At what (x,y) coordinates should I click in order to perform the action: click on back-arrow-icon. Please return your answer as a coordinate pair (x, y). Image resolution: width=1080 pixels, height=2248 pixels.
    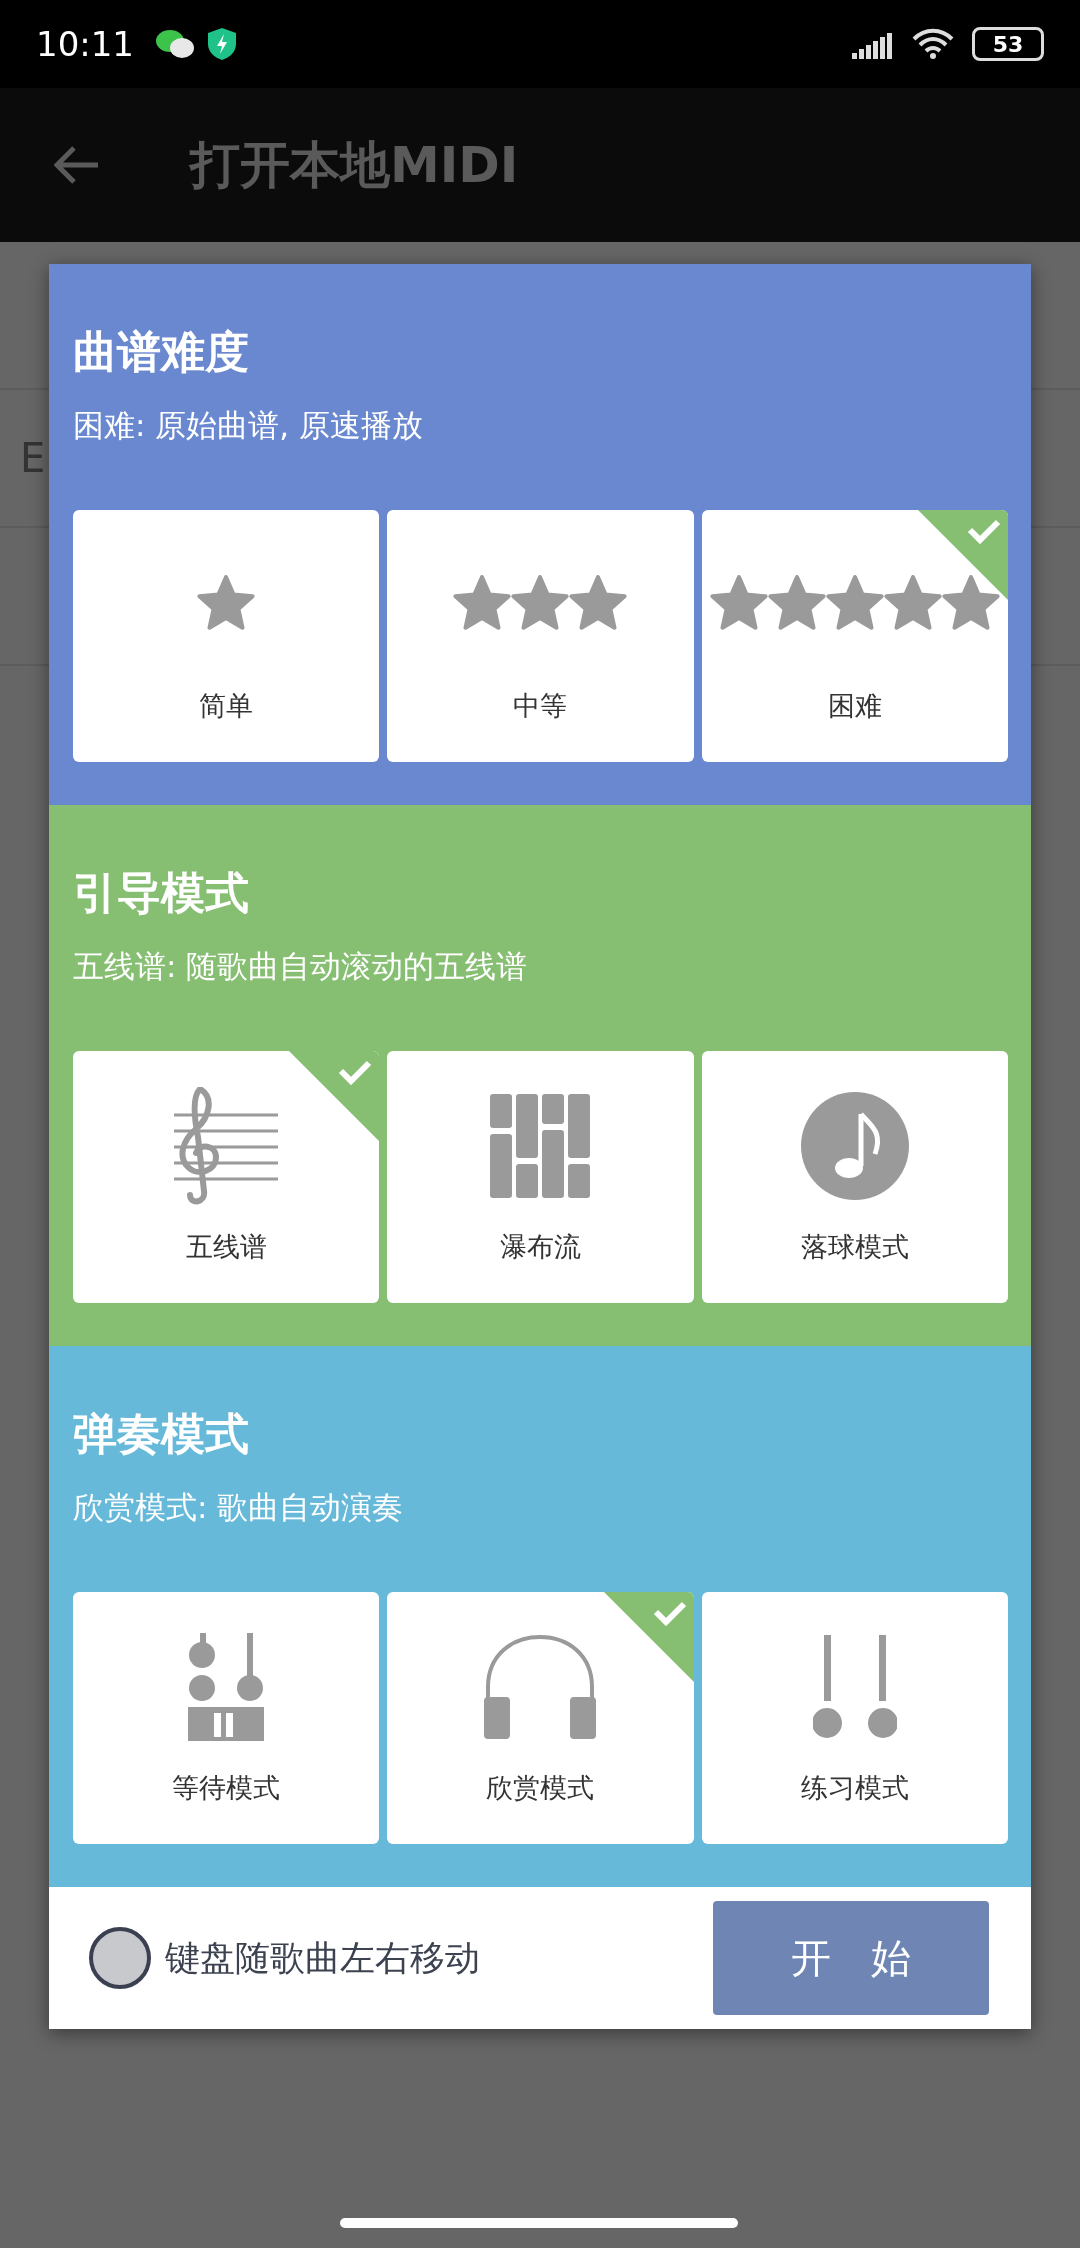
    Looking at the image, I should click on (77, 165).